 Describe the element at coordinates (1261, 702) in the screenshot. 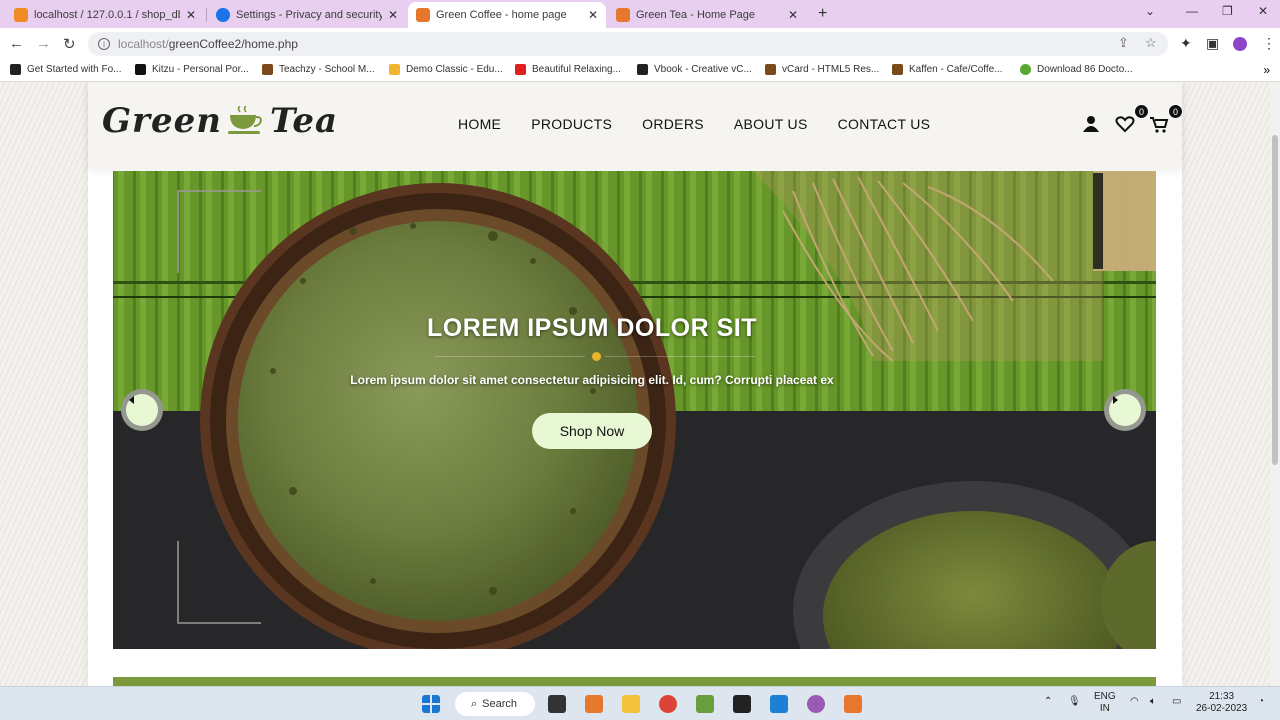

I see `notifications-icon: ◔` at that location.